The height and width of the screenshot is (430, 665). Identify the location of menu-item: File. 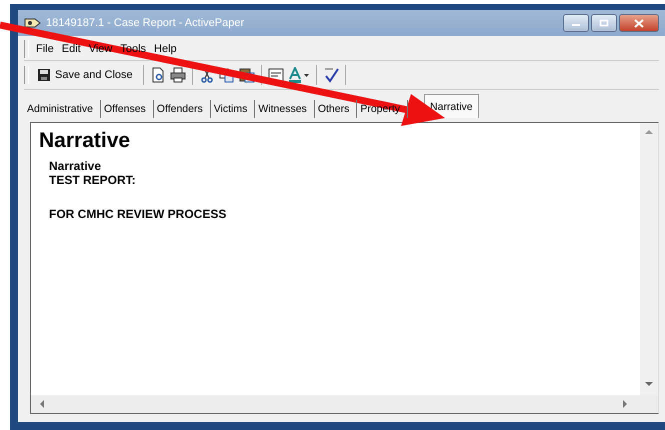
(45, 49).